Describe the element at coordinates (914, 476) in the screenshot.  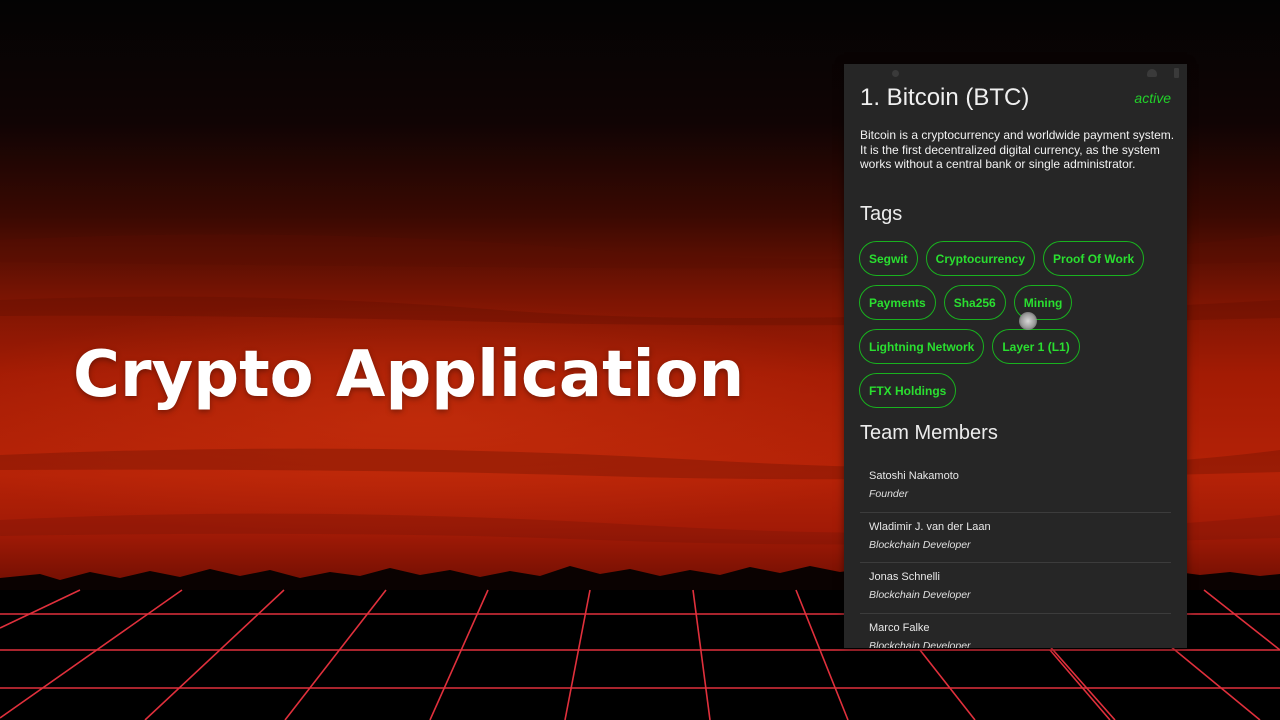
I see `member-name: Satoshi Nakamoto` at that location.